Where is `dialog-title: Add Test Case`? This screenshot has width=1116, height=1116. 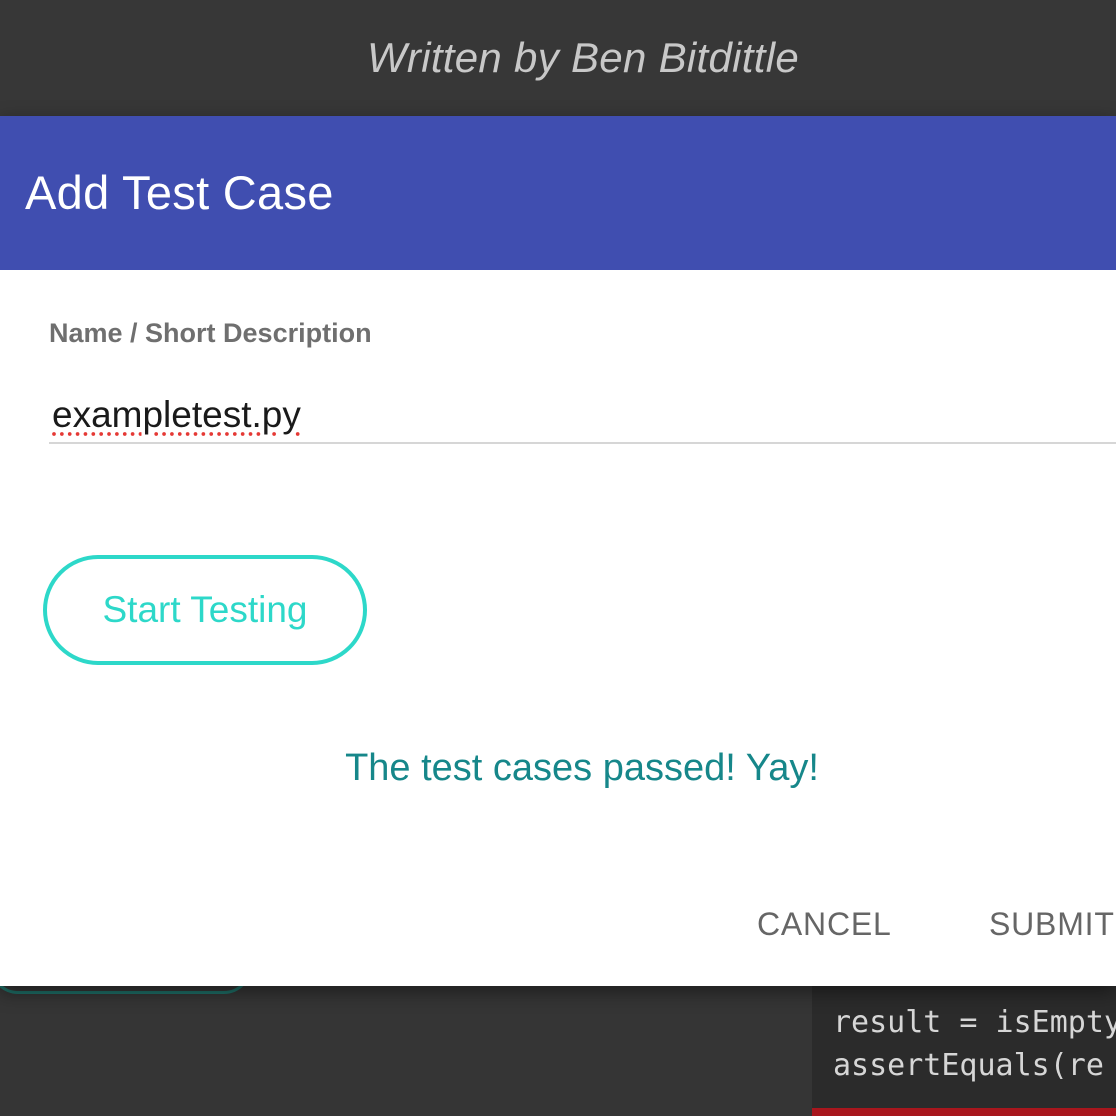
dialog-title: Add Test Case is located at coordinates (179, 192).